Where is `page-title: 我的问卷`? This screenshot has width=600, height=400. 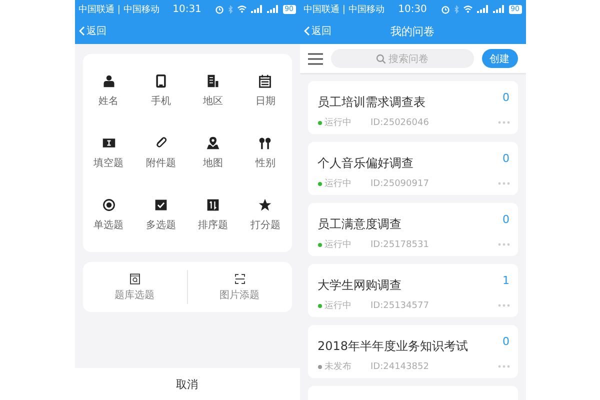
page-title: 我的问卷 is located at coordinates (412, 31).